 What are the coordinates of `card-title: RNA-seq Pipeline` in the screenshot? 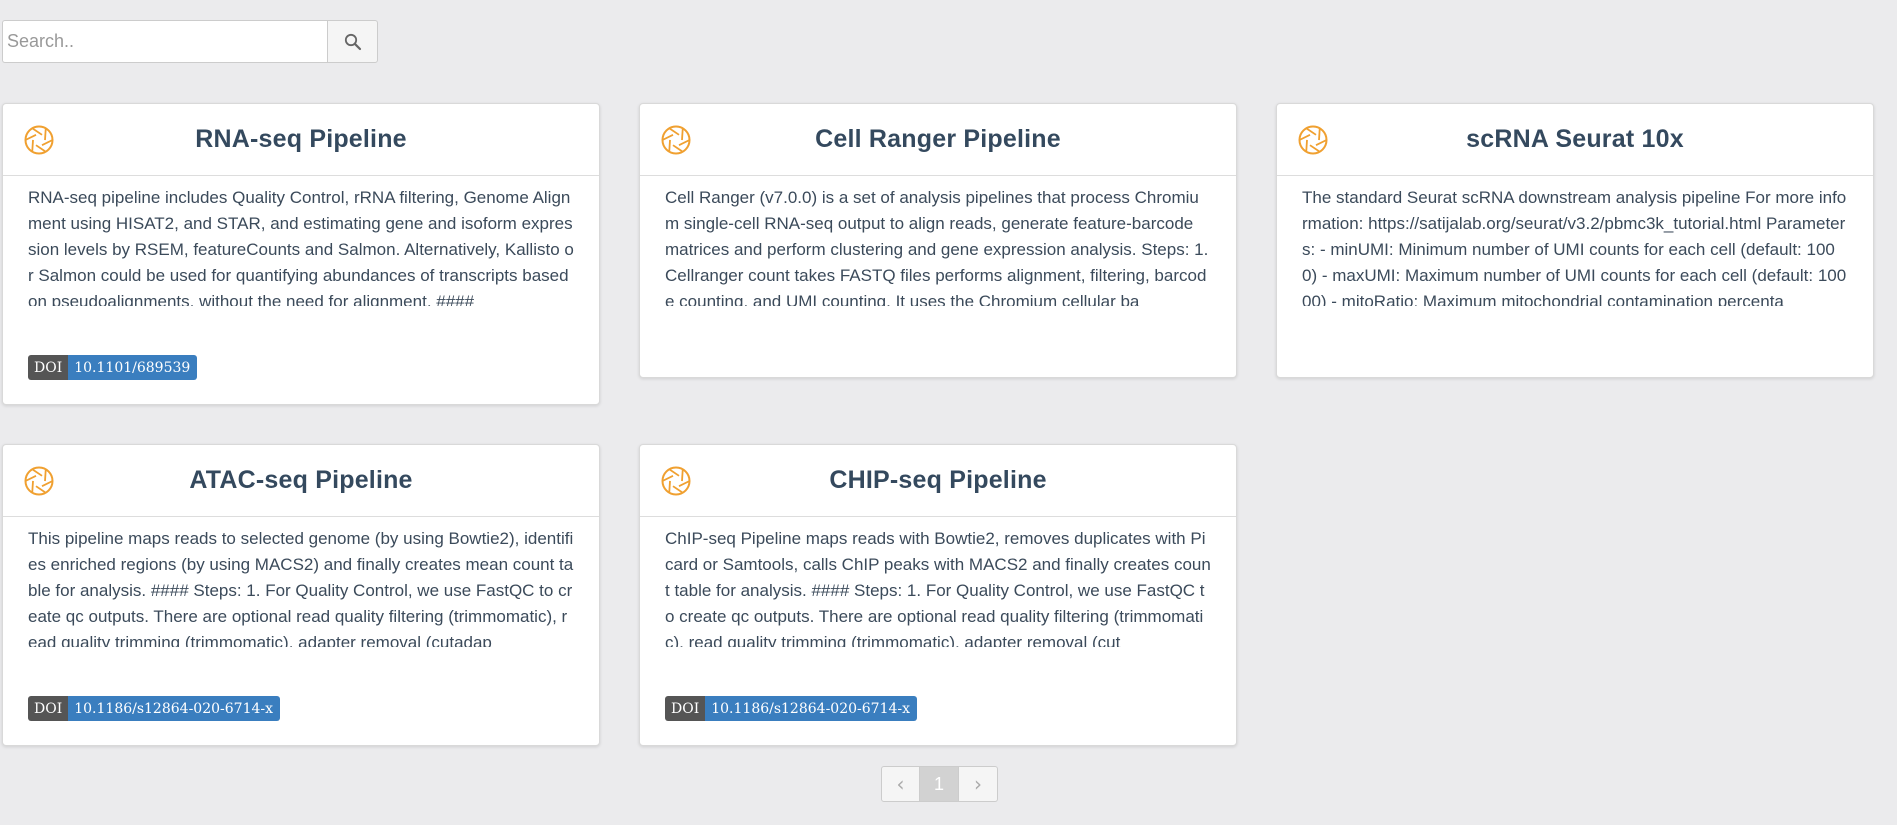 It's located at (301, 139).